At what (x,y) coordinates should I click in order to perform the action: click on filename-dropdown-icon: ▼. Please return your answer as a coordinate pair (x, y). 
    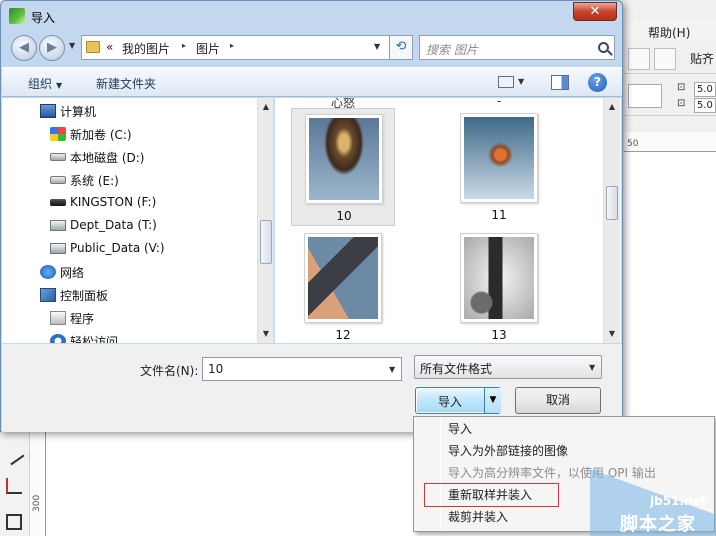
    Looking at the image, I should click on (392, 369).